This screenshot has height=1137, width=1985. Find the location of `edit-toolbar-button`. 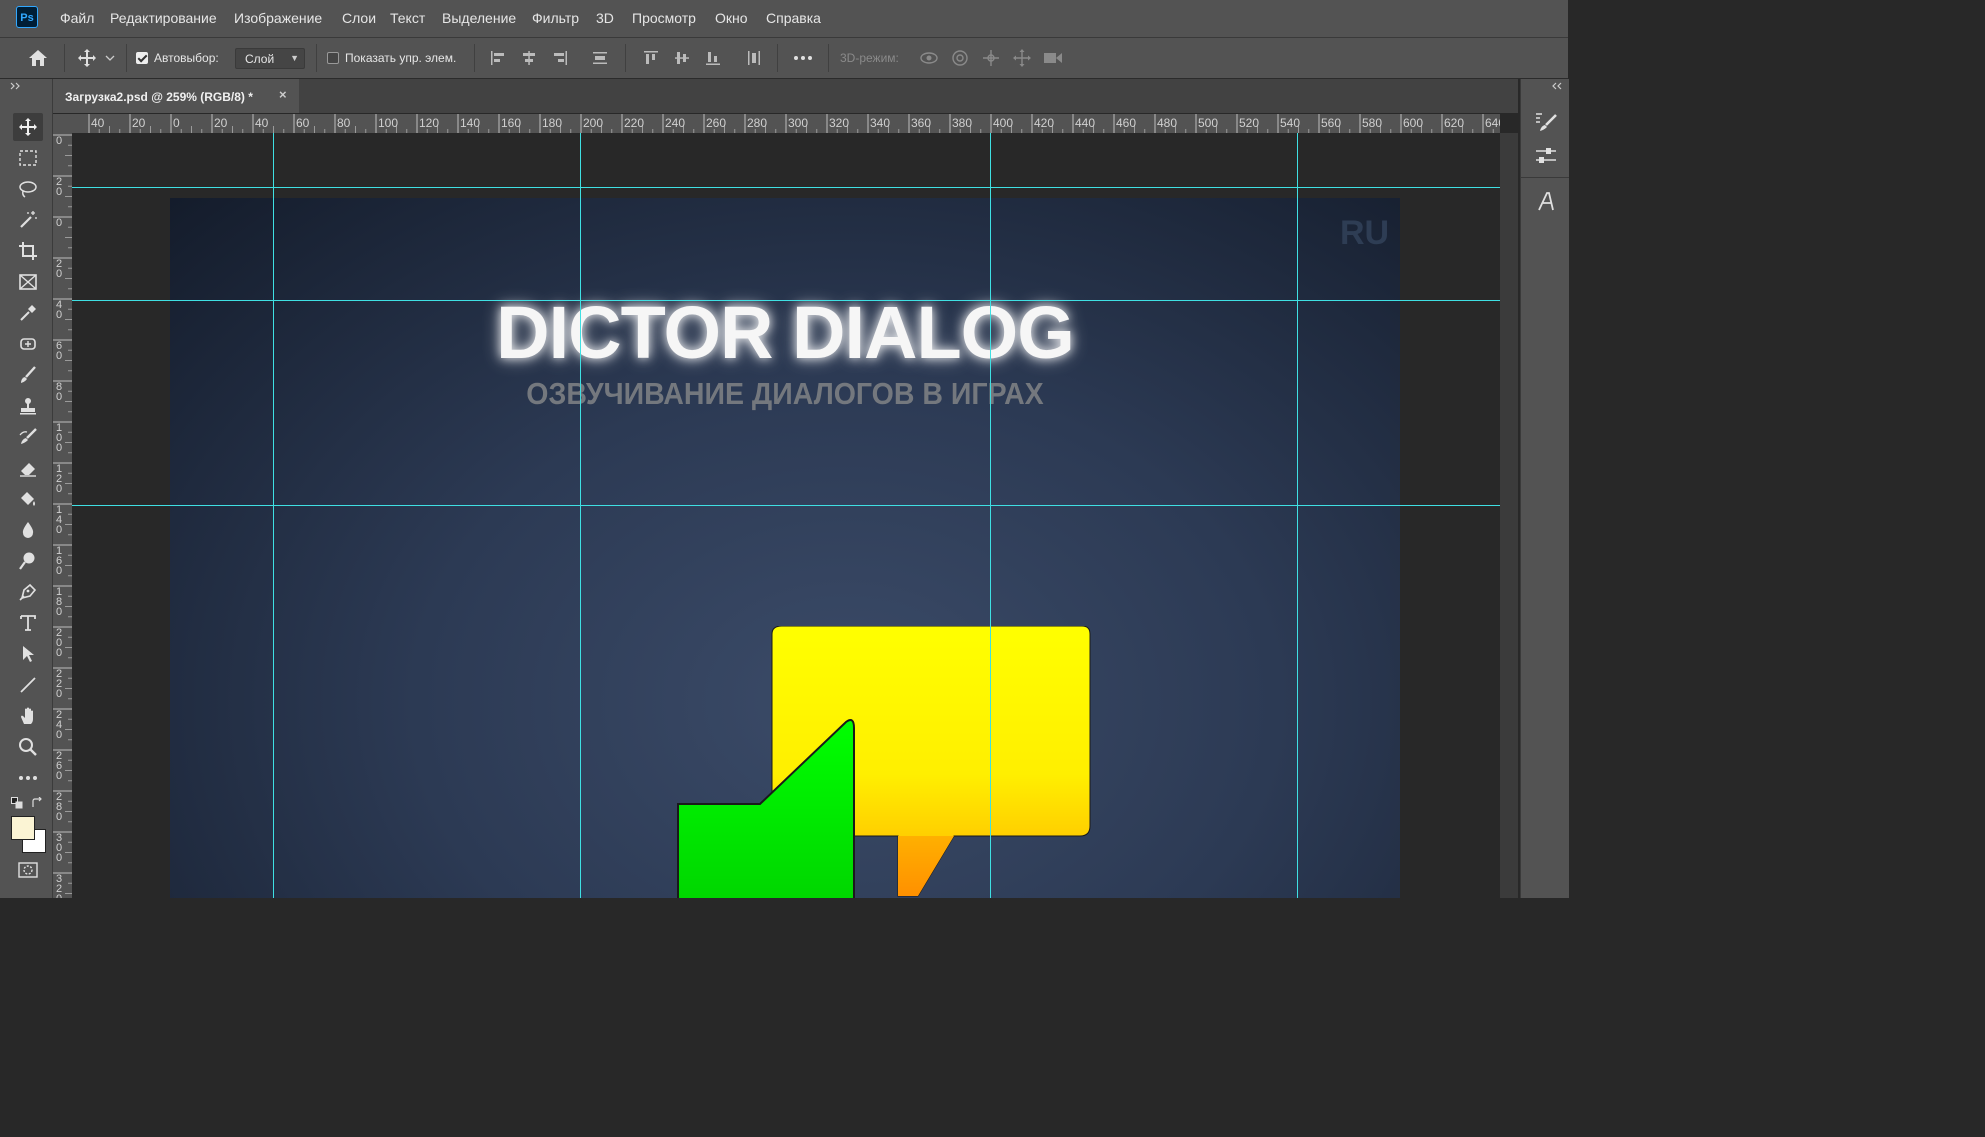

edit-toolbar-button is located at coordinates (28, 778).